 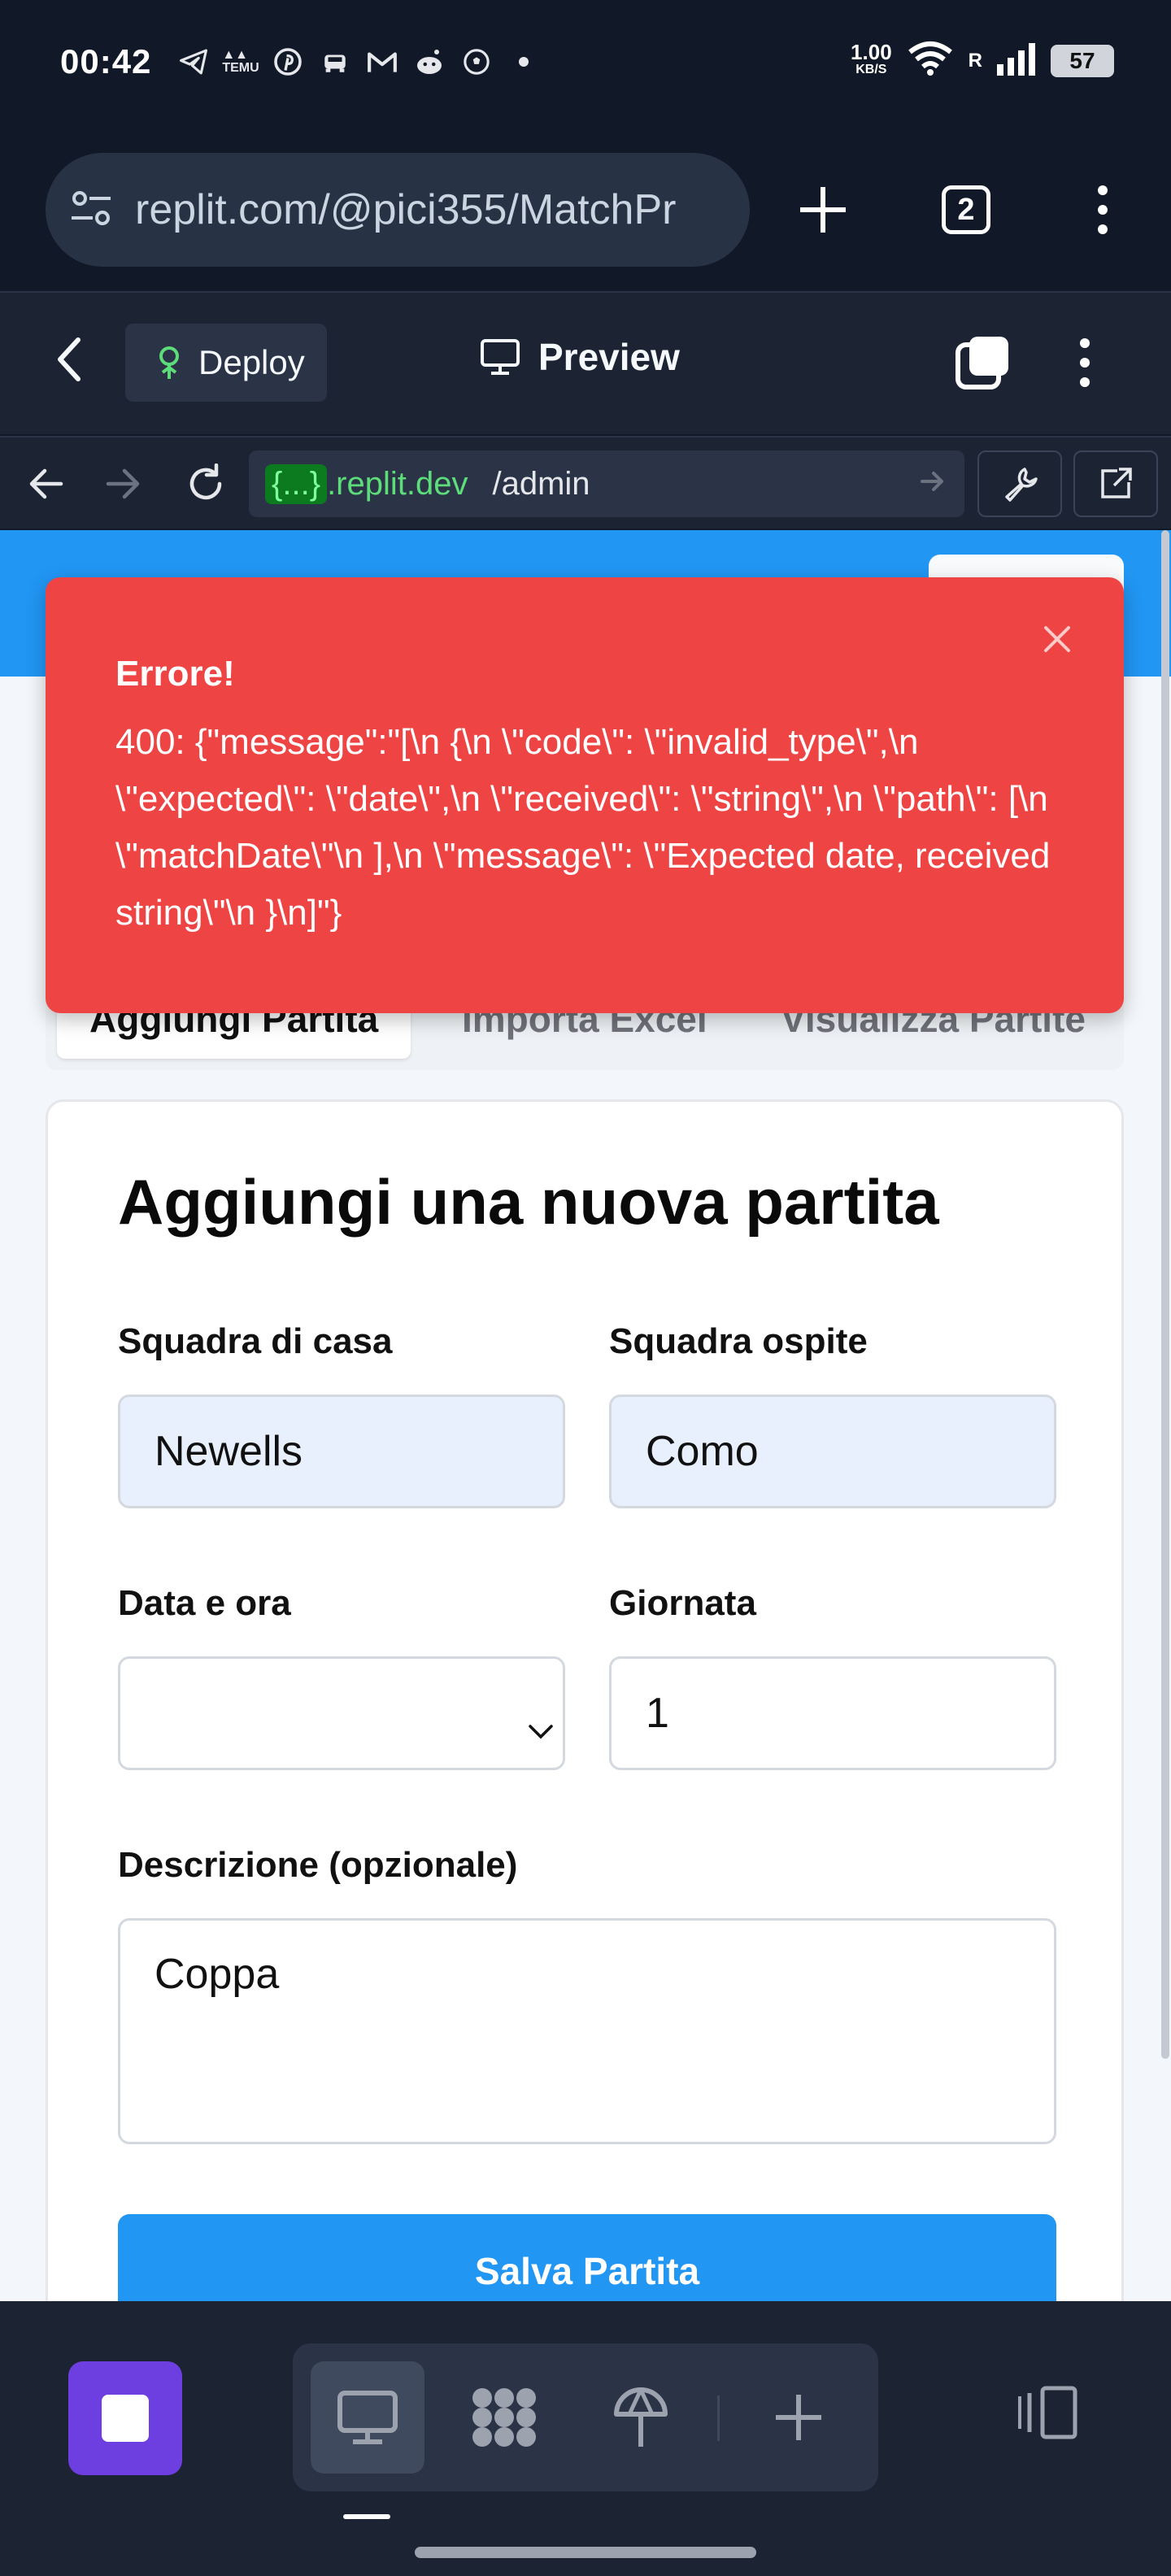 I want to click on panel-toggle-button, so click(x=1045, y=2412).